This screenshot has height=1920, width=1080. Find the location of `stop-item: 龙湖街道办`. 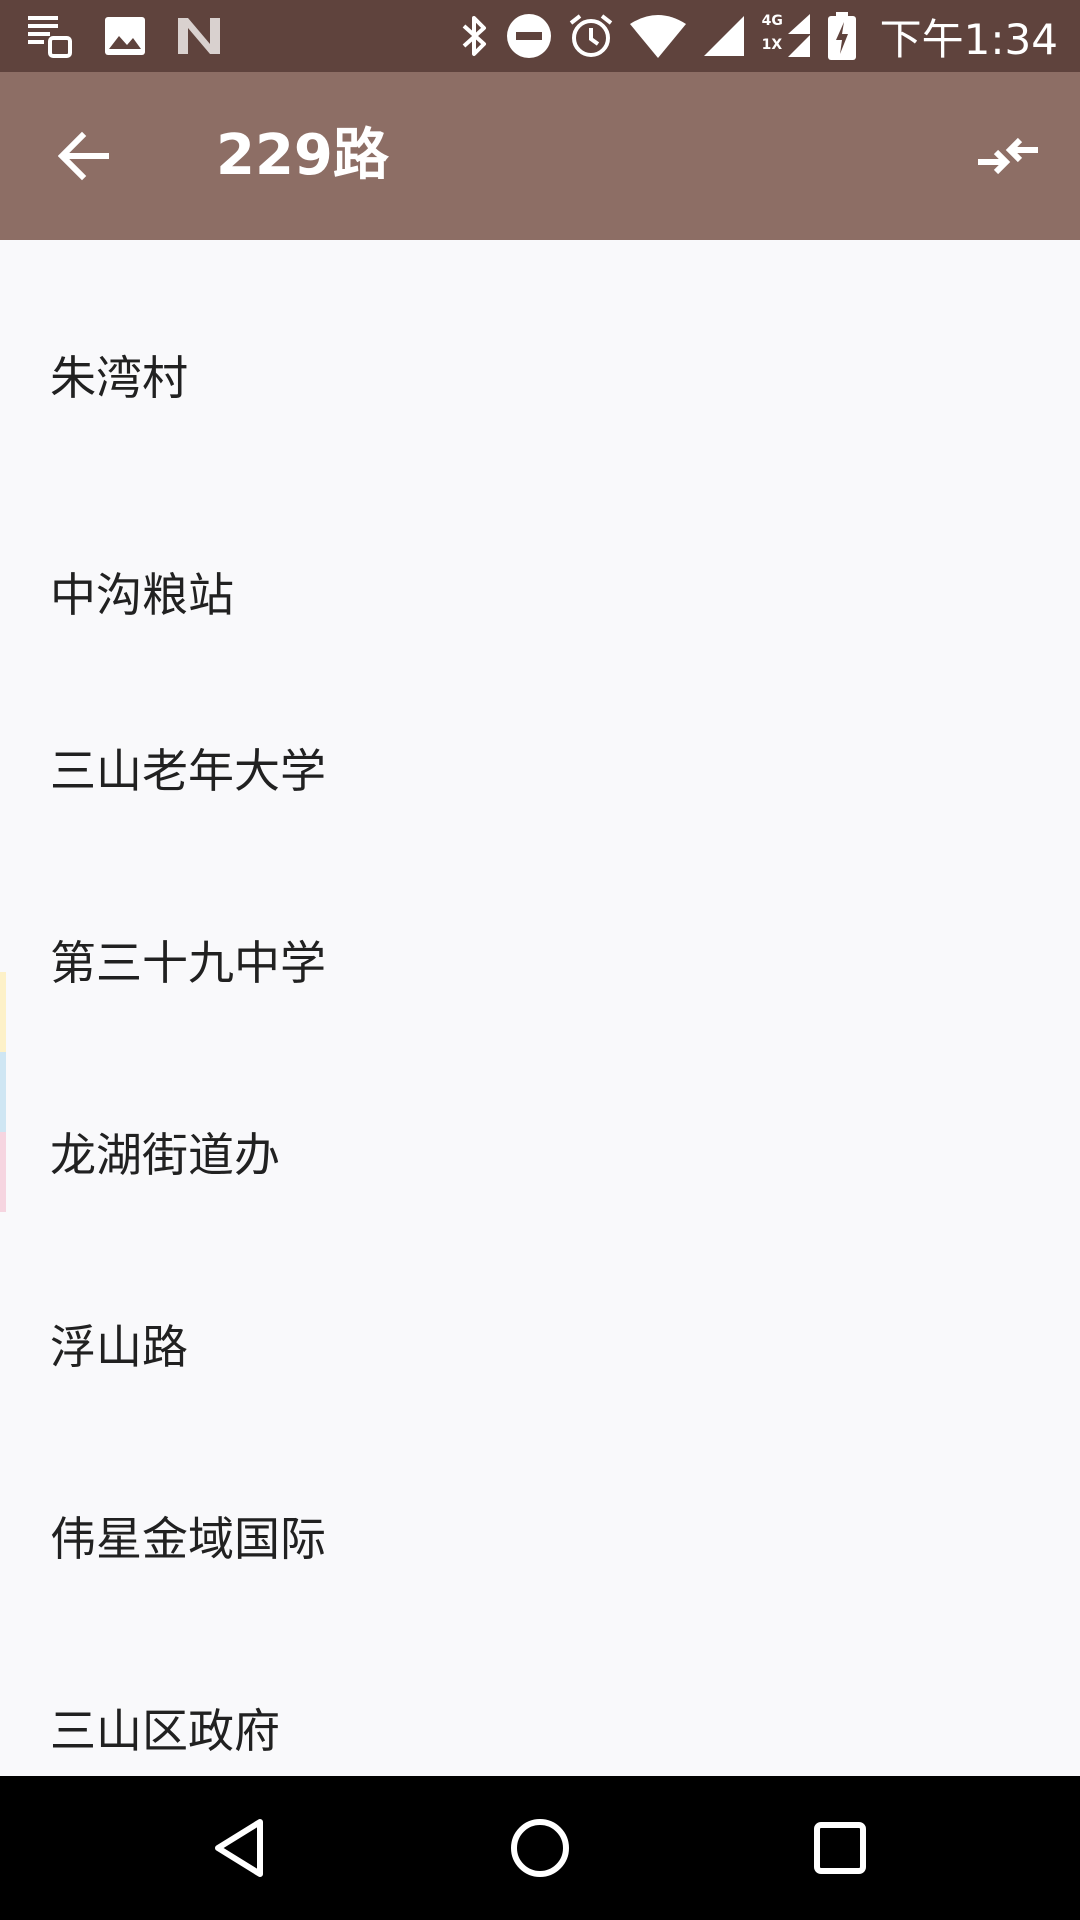

stop-item: 龙湖街道办 is located at coordinates (540, 1152).